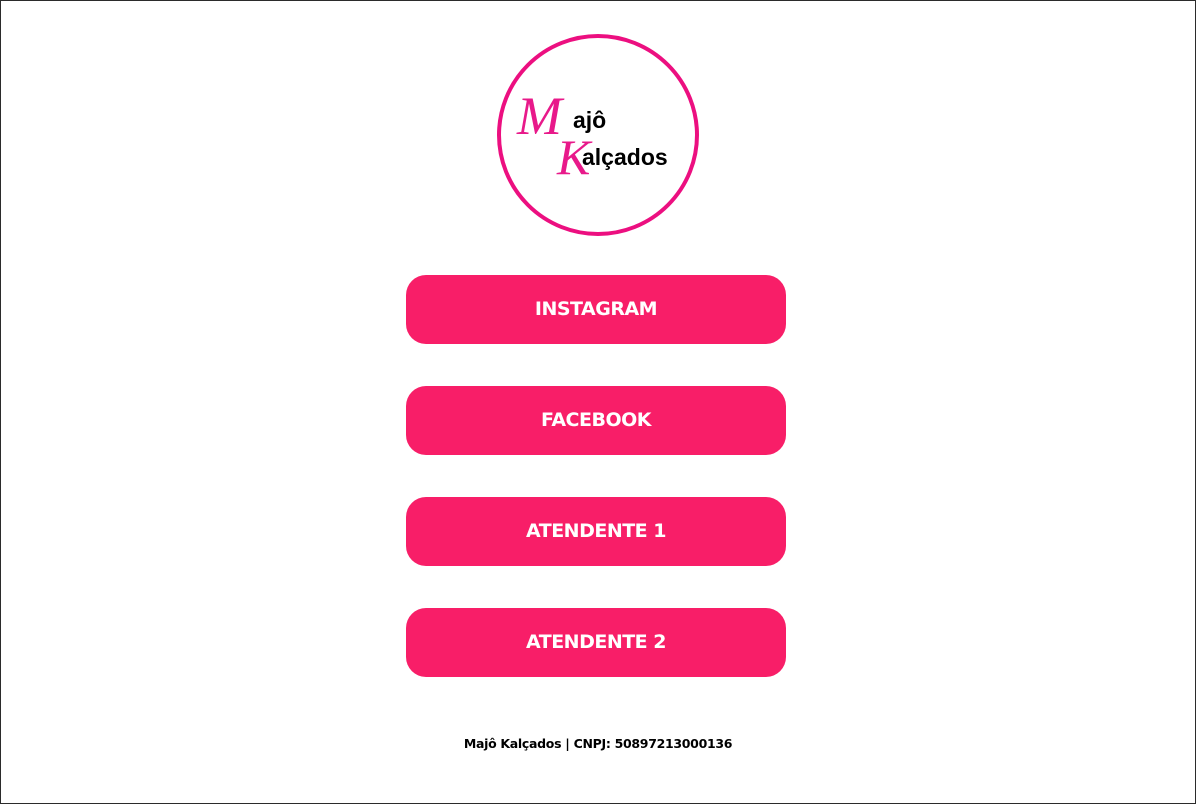 Image resolution: width=1196 pixels, height=804 pixels. Describe the element at coordinates (596, 531) in the screenshot. I see `atendente-1-button: ATENDENTE 1` at that location.